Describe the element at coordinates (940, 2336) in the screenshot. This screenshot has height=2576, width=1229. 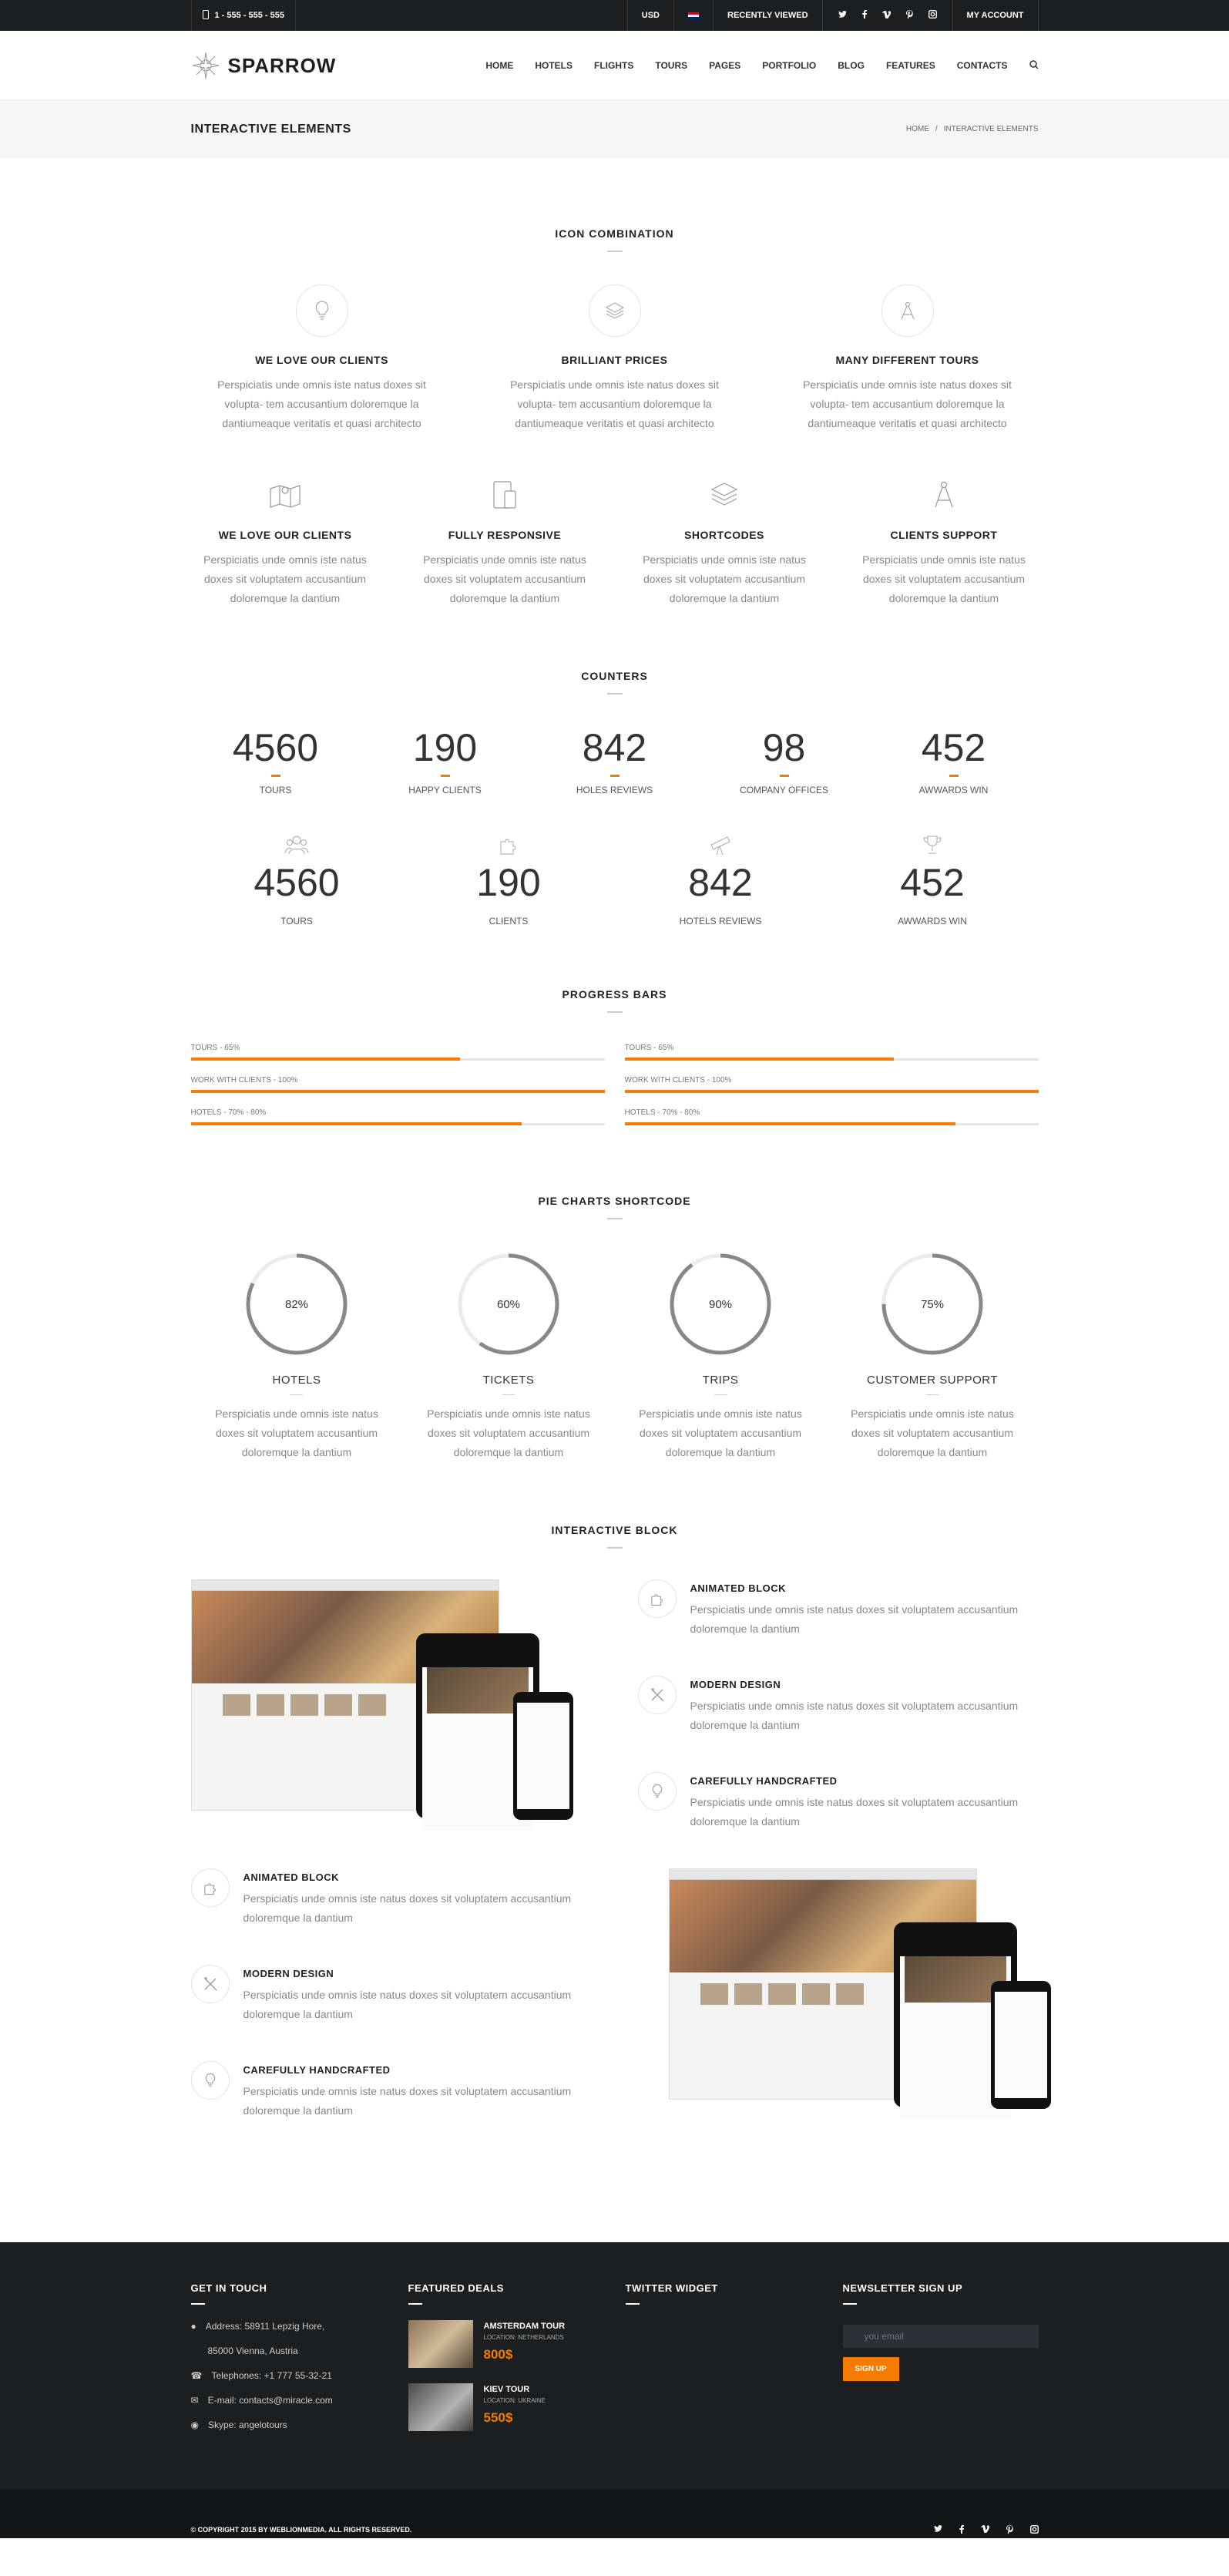
I see `newsletter-email-input` at that location.